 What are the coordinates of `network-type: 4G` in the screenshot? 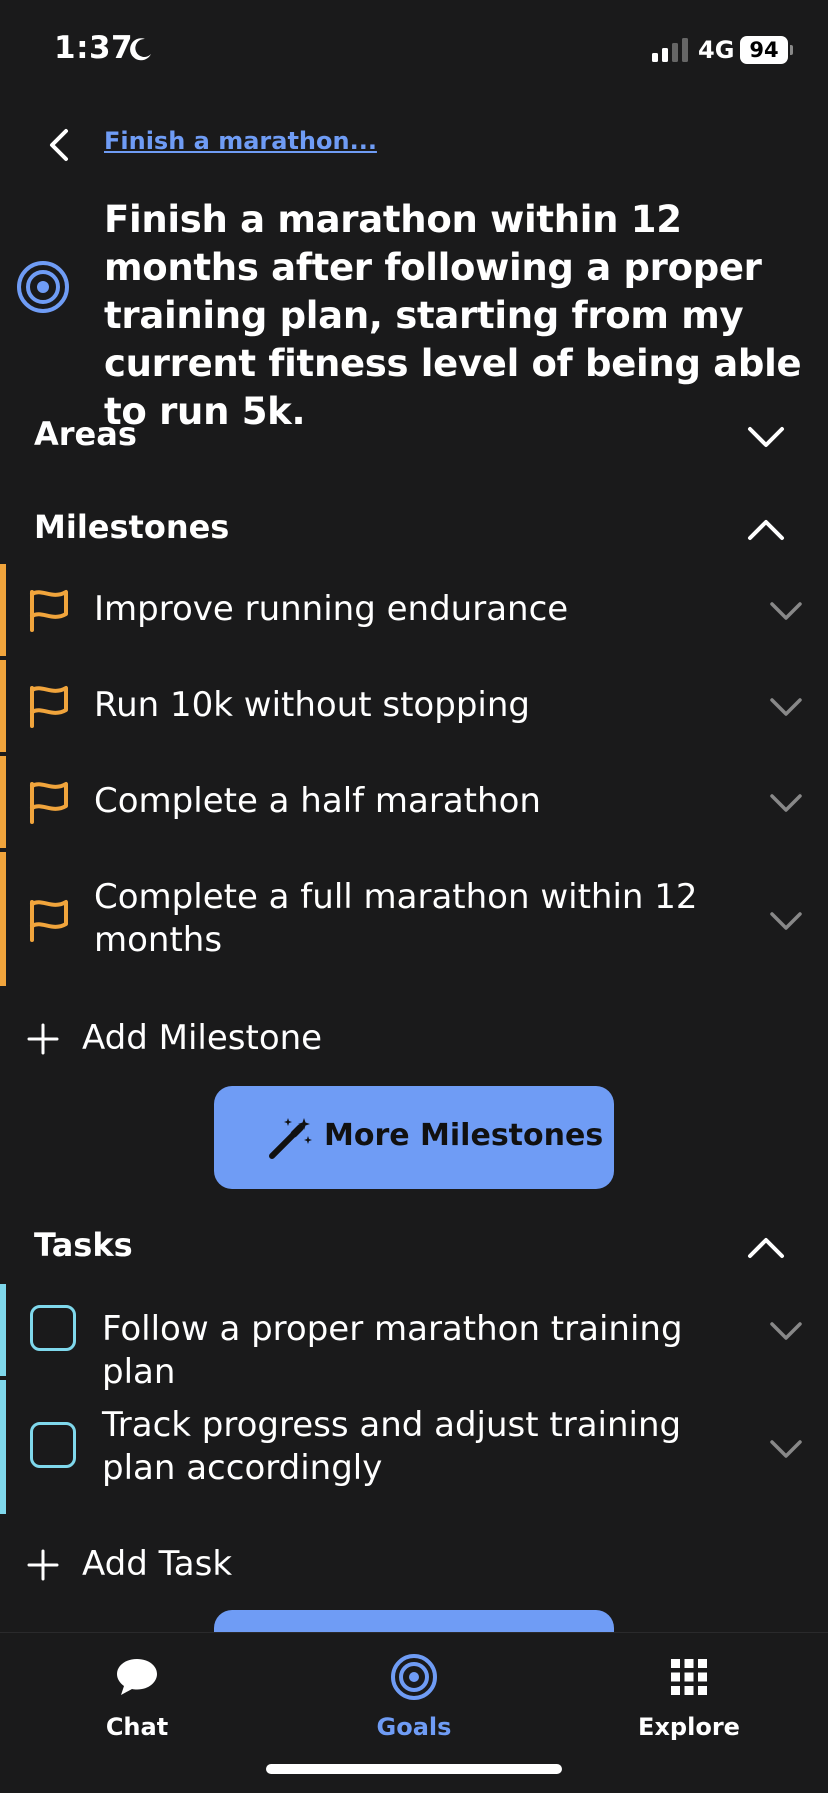 It's located at (716, 50).